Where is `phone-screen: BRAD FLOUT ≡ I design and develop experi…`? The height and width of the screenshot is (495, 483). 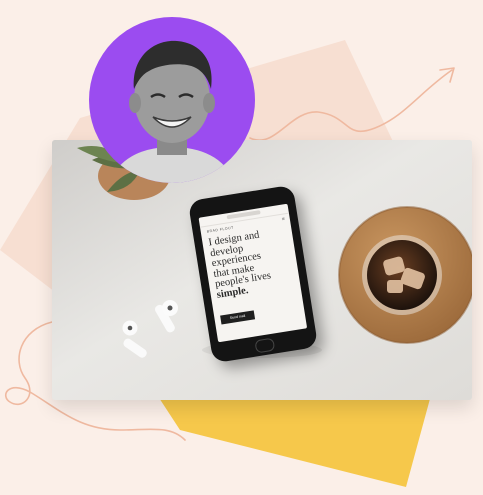
phone-screen: BRAD FLOUT ≡ I design and develop experi… is located at coordinates (253, 273).